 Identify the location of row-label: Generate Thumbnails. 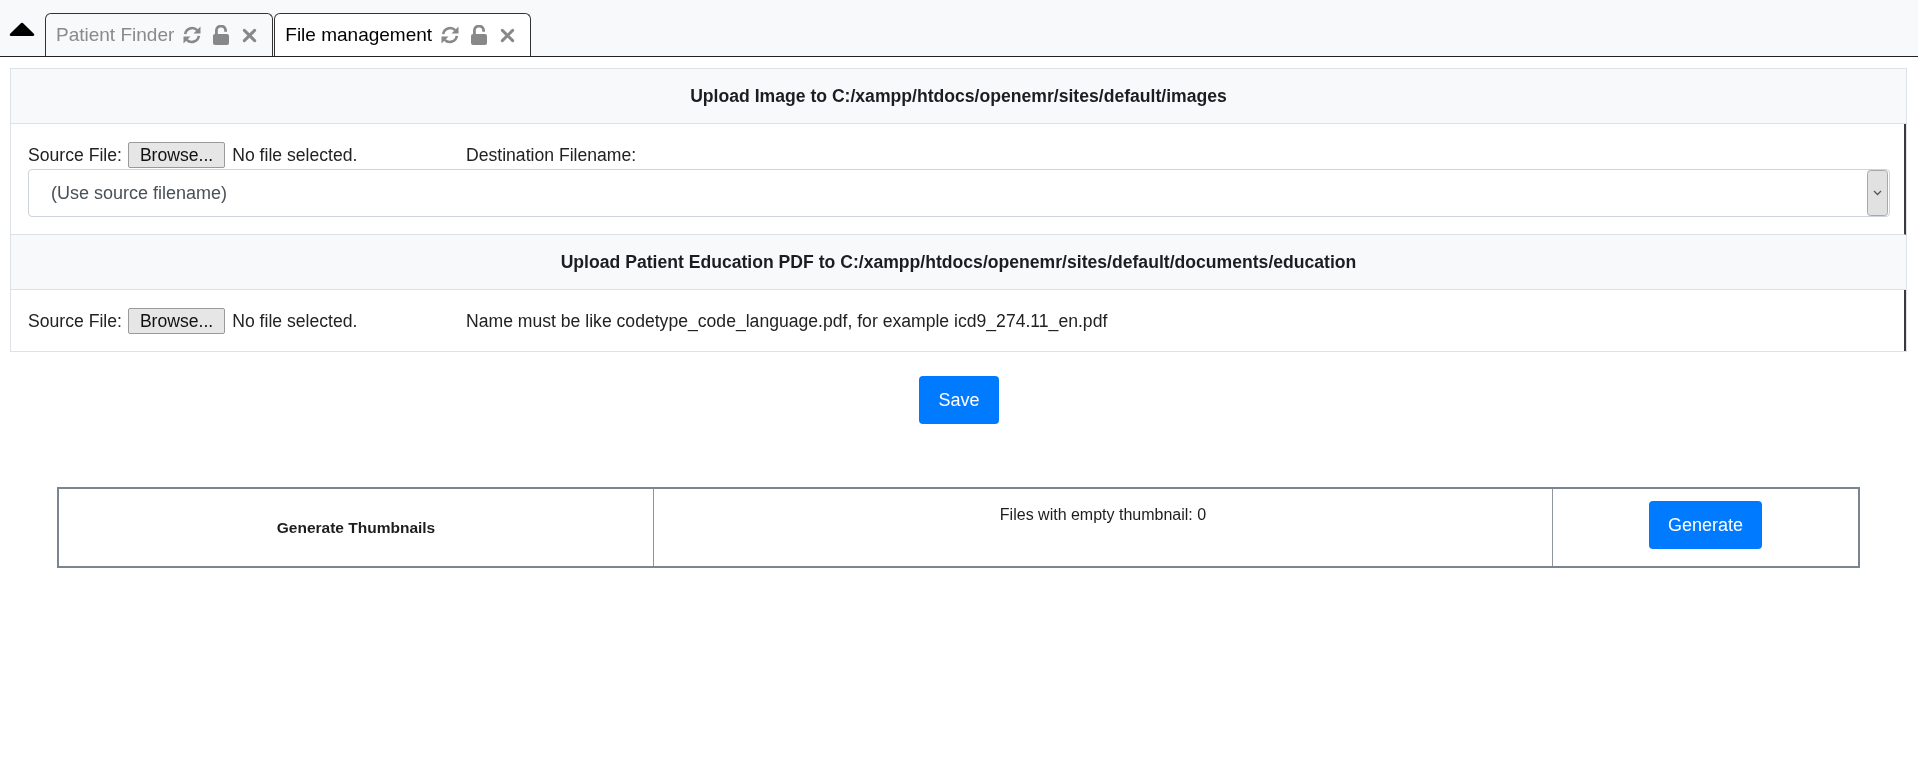
(356, 527).